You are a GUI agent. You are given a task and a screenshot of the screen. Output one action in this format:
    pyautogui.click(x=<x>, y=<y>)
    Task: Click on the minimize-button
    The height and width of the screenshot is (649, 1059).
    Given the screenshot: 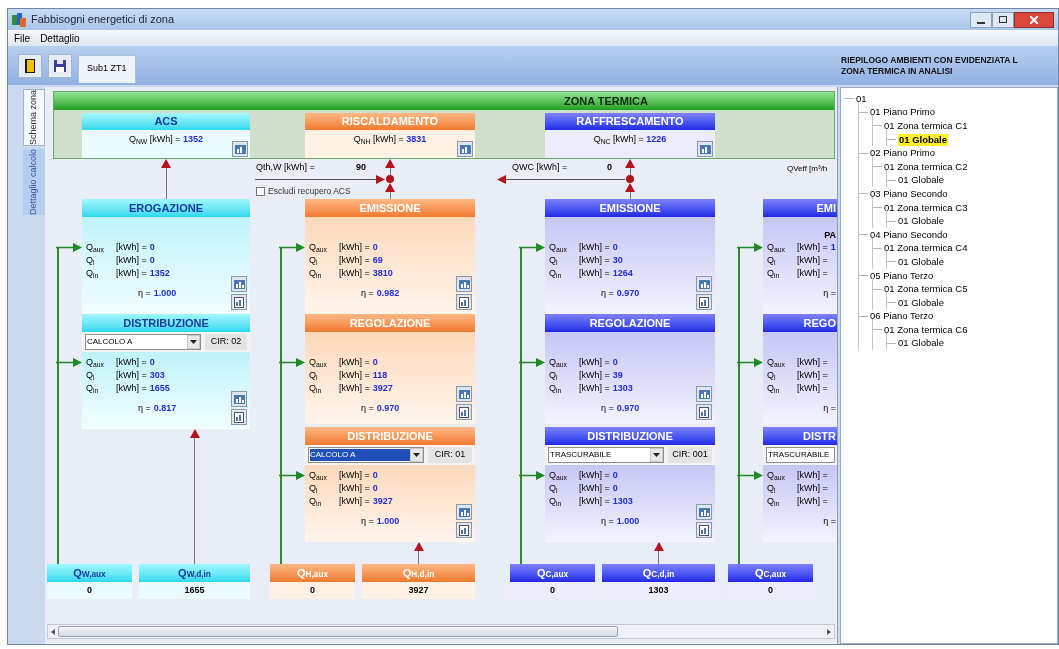 What is the action you would take?
    pyautogui.click(x=981, y=19)
    